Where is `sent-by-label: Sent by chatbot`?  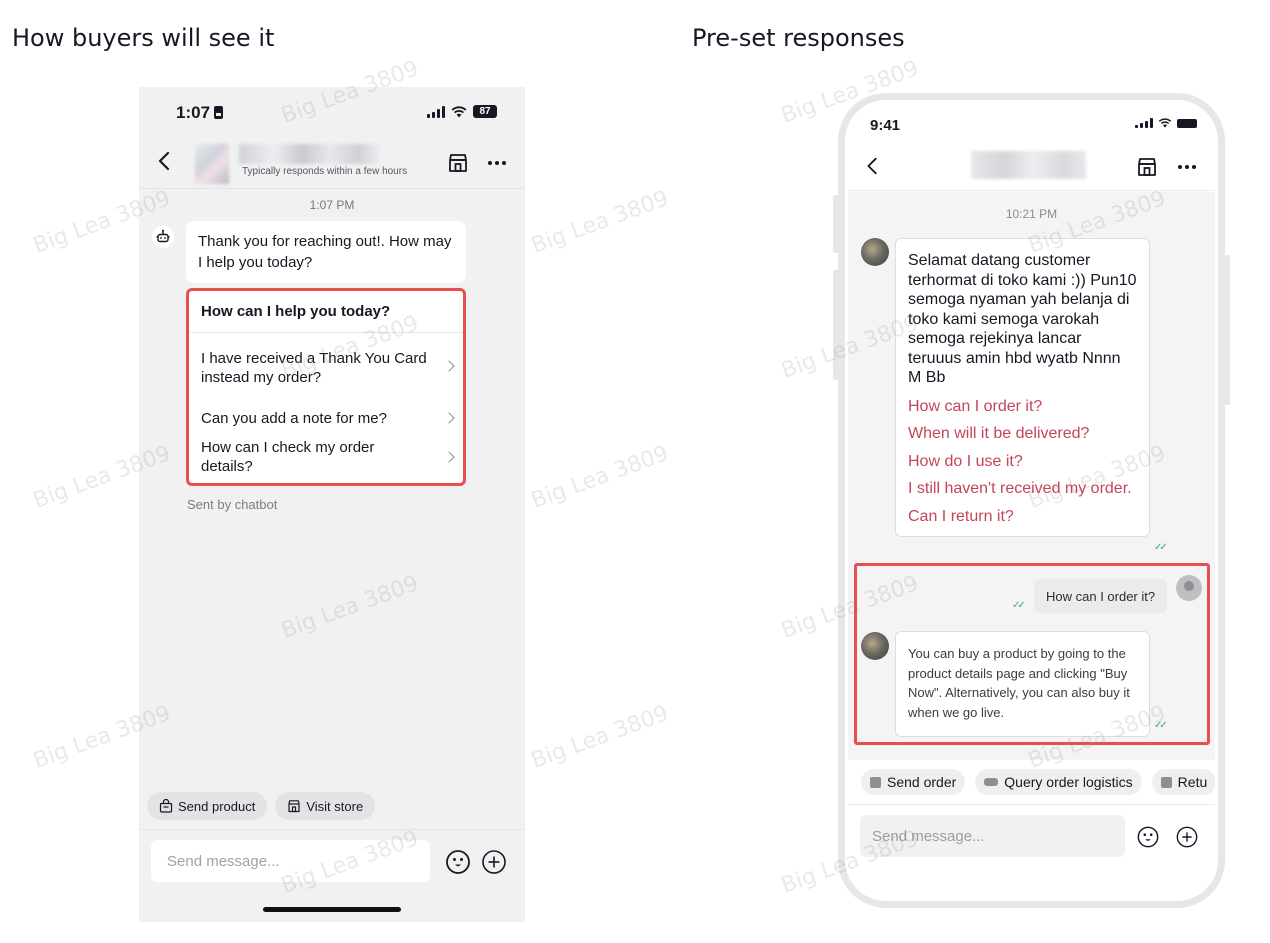 sent-by-label: Sent by chatbot is located at coordinates (232, 504).